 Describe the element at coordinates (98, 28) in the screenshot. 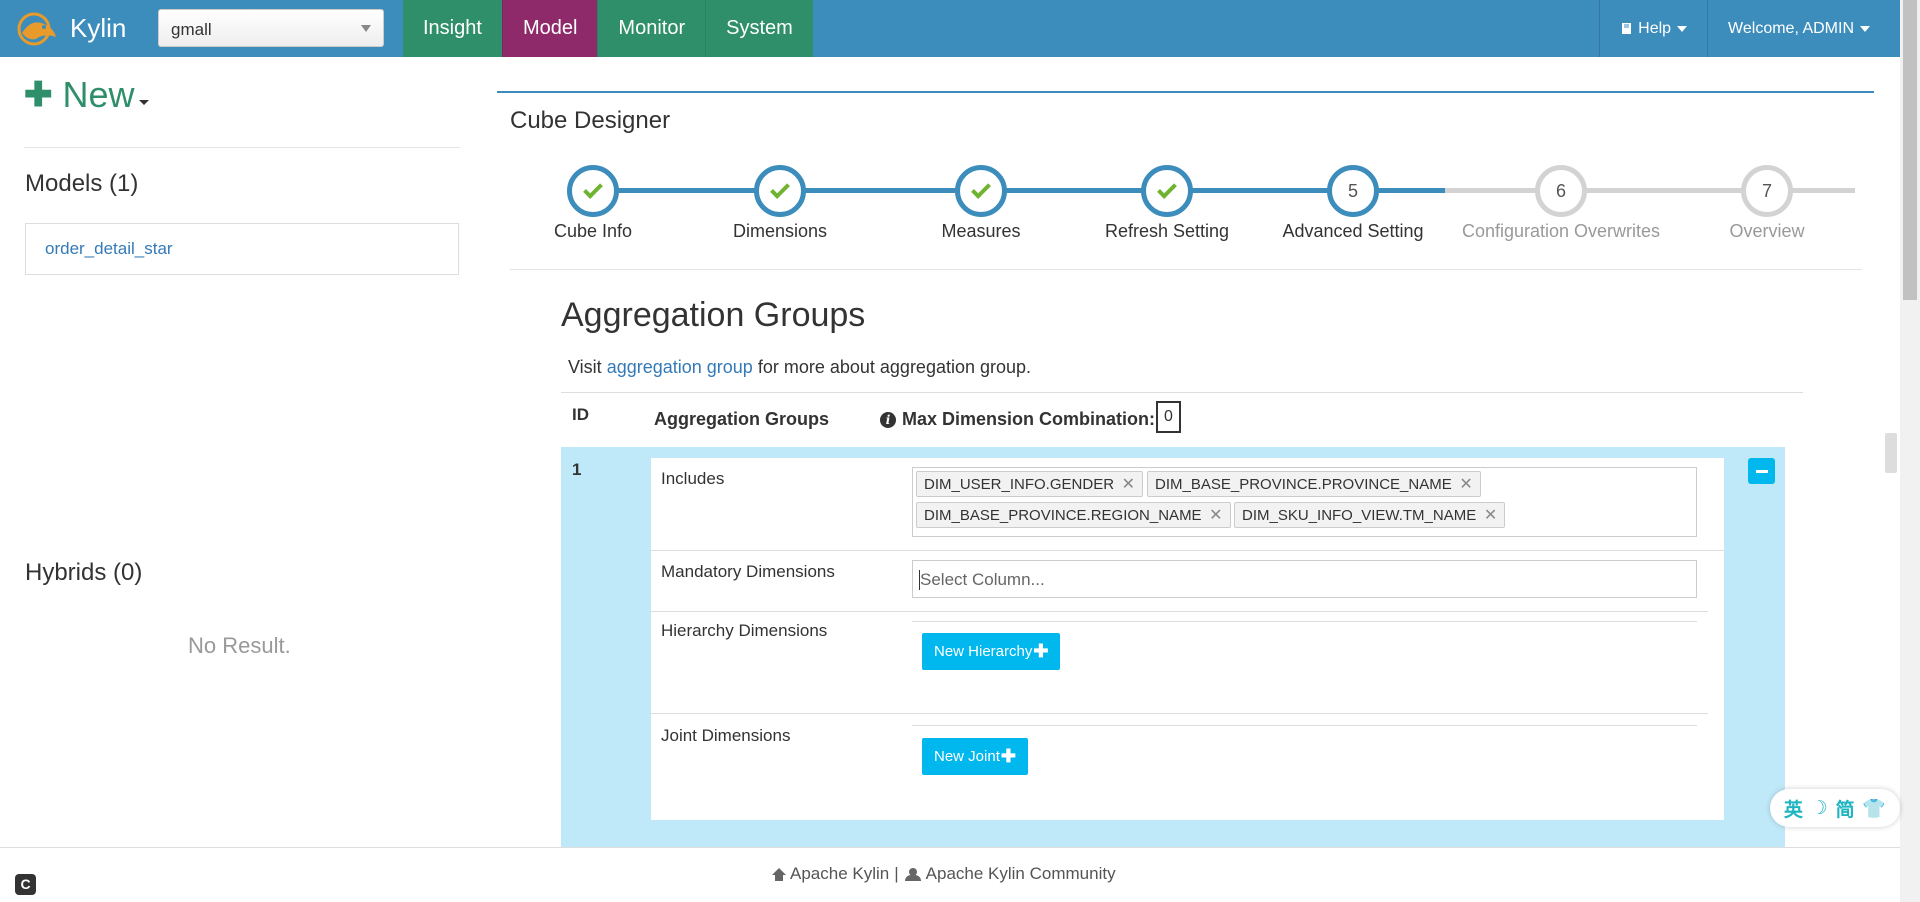

I see `app-name: Kylin` at that location.